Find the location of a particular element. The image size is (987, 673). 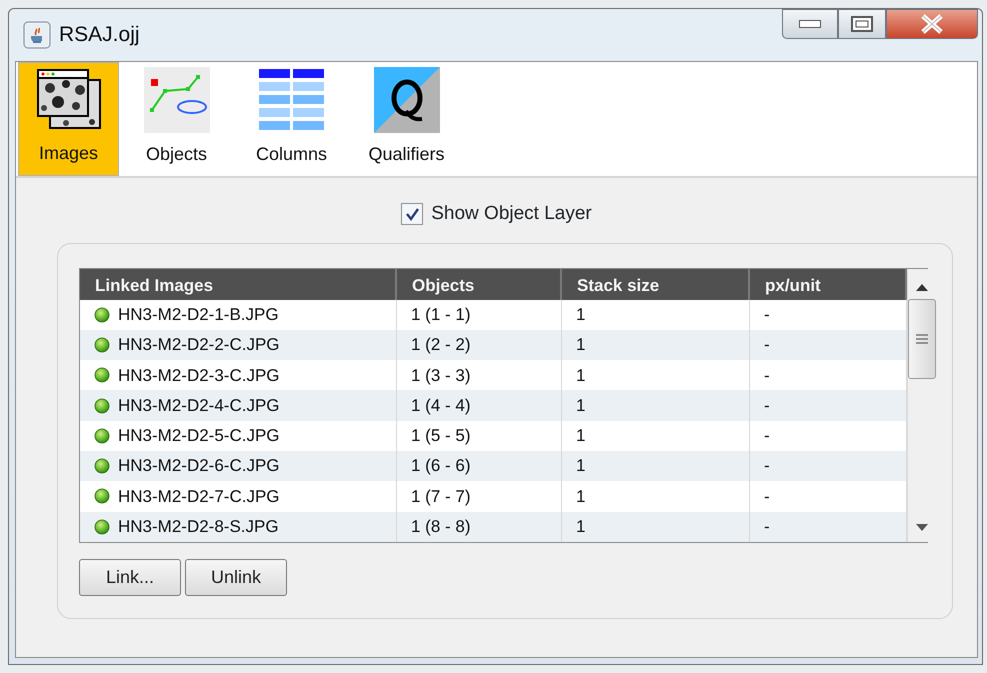

column-header: px/unit is located at coordinates (828, 284).